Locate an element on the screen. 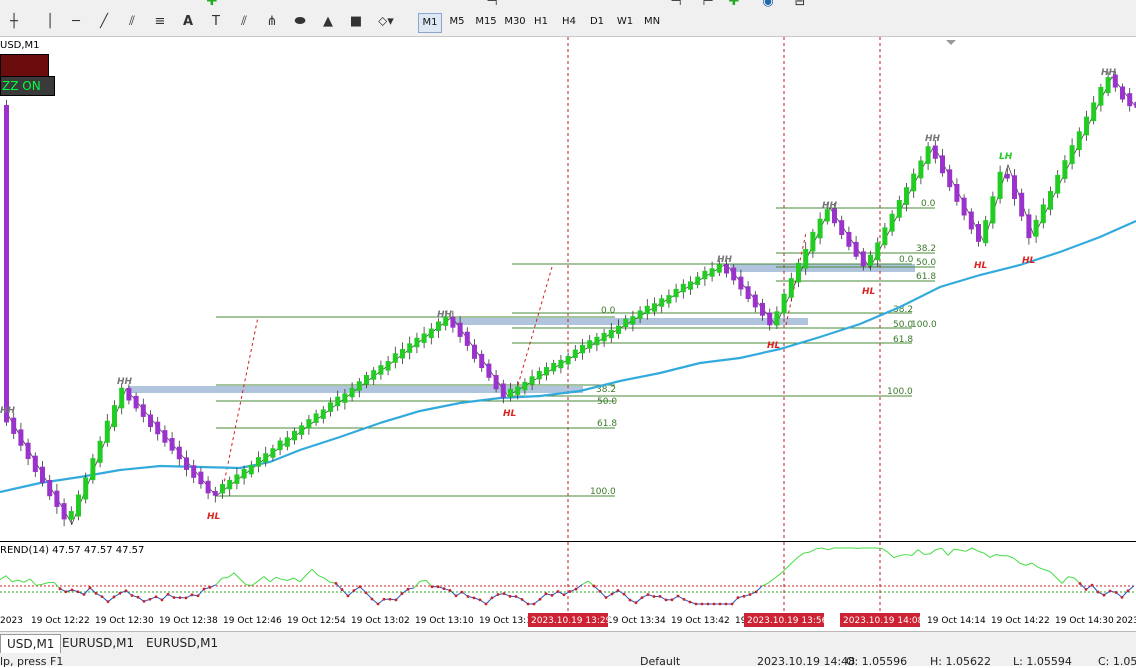  horizontal-line-icon: ─ is located at coordinates (76, 22).